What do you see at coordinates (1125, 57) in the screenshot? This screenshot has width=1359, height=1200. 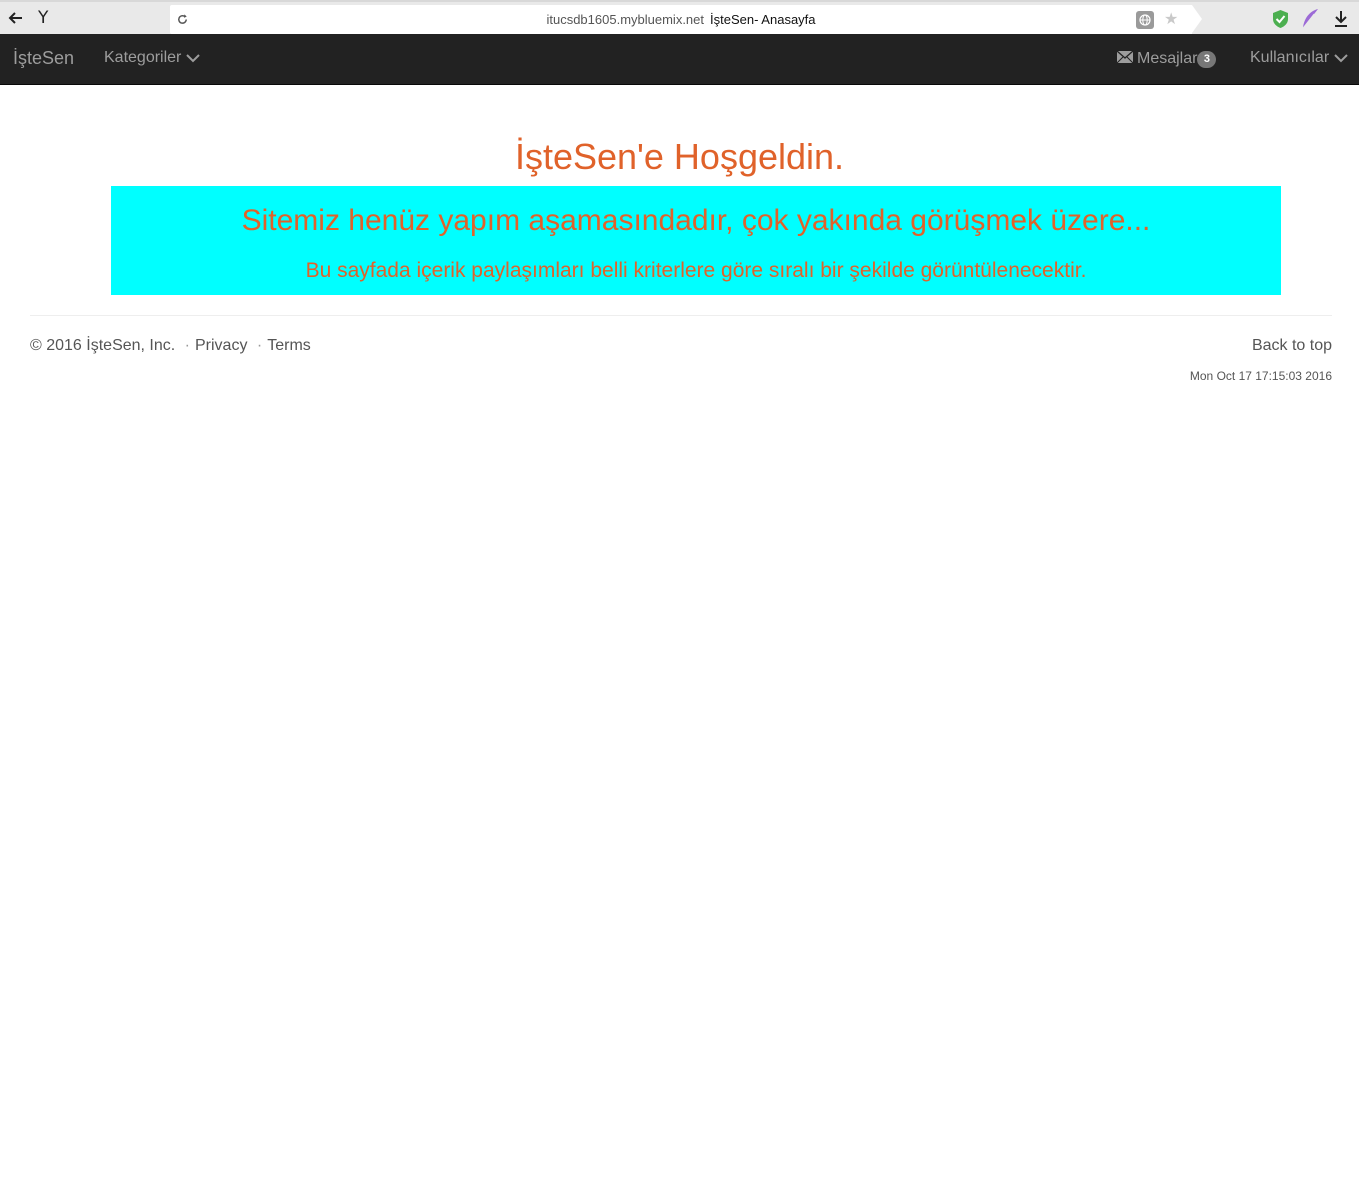 I see `envelope-icon` at bounding box center [1125, 57].